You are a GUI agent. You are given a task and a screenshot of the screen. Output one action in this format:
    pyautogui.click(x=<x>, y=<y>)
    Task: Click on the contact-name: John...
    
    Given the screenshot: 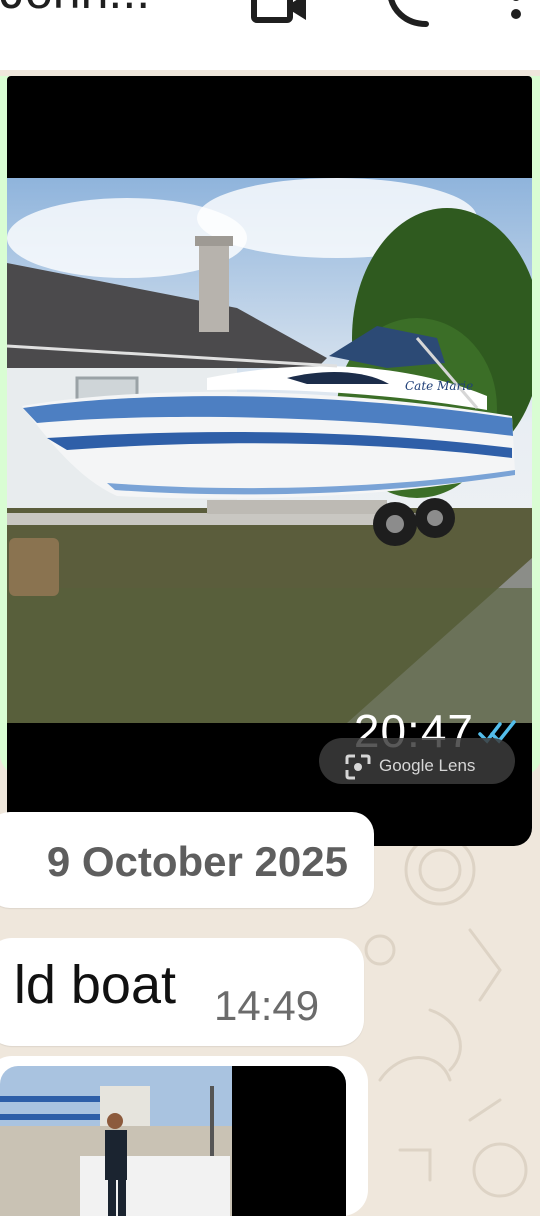 What is the action you would take?
    pyautogui.click(x=75, y=10)
    